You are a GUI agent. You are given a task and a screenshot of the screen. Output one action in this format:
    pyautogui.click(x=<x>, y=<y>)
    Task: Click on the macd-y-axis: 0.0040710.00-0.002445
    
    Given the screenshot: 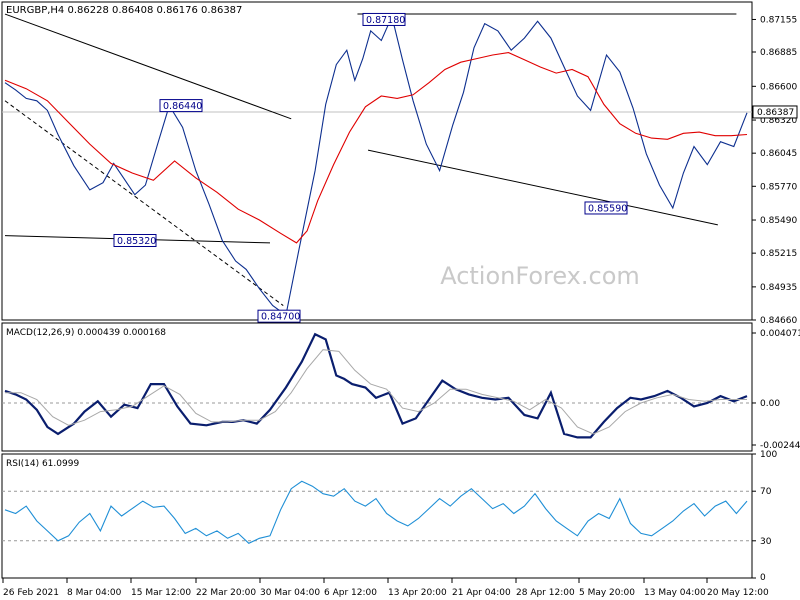 What is the action you would take?
    pyautogui.click(x=776, y=390)
    